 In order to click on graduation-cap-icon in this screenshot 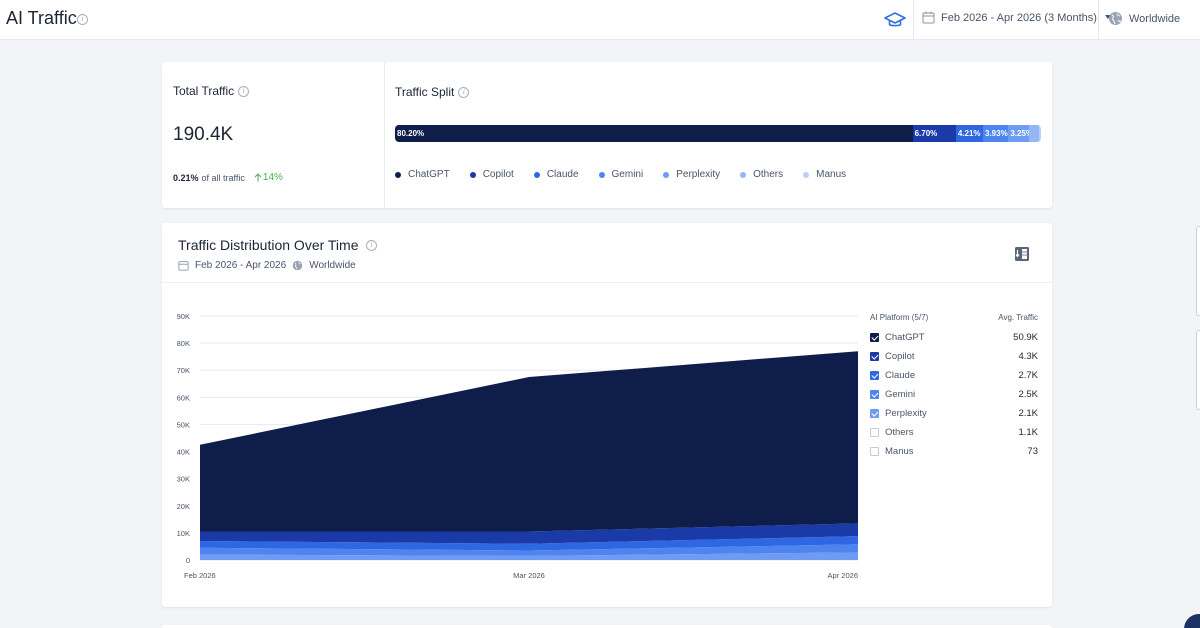, I will do `click(895, 20)`.